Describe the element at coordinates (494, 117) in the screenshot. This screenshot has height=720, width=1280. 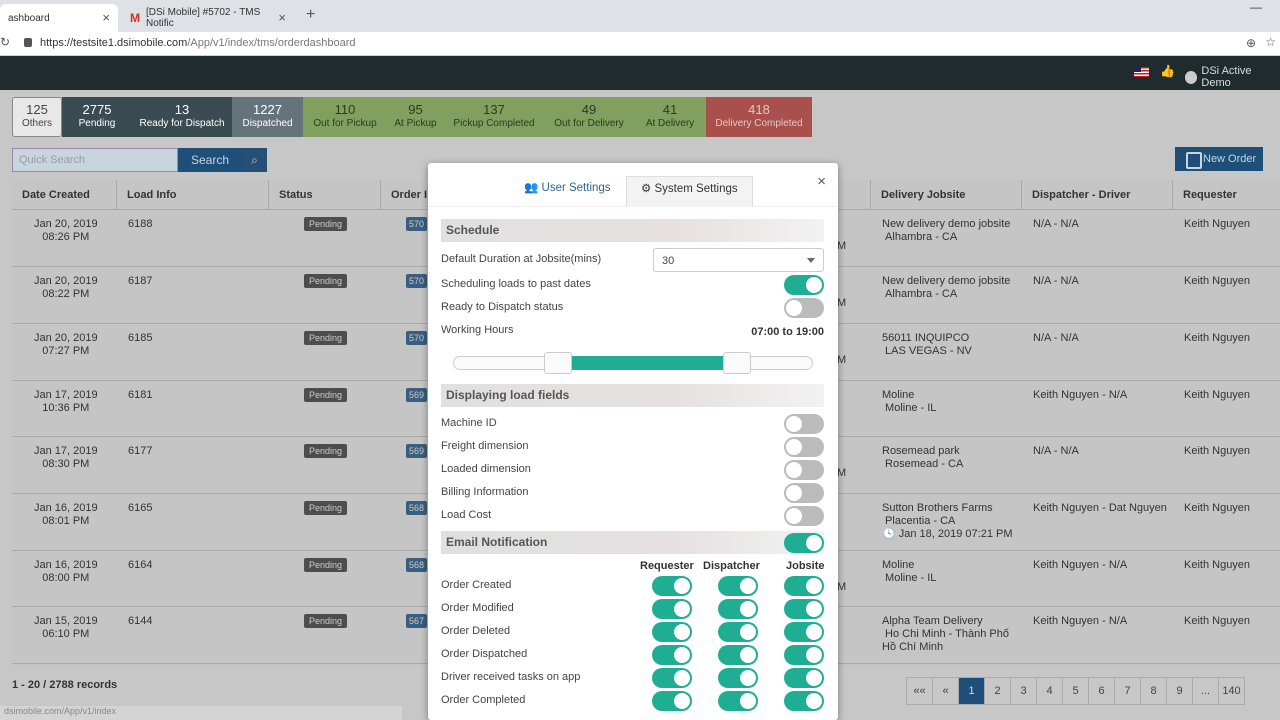
I see `step-pickup-completed: 137 Pickup Completed` at that location.